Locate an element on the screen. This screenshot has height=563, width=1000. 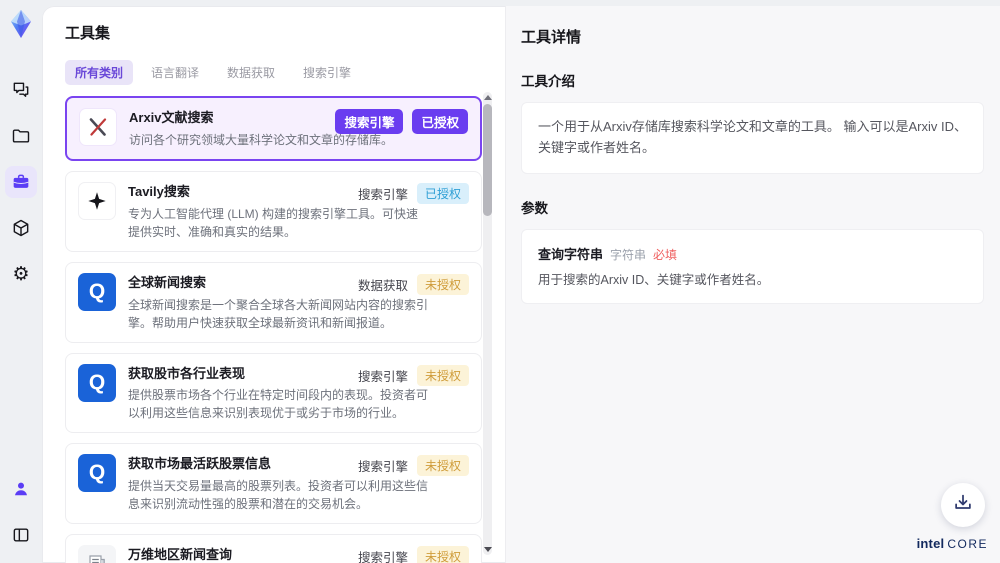
sidebar-item-chat is located at coordinates (21, 90).